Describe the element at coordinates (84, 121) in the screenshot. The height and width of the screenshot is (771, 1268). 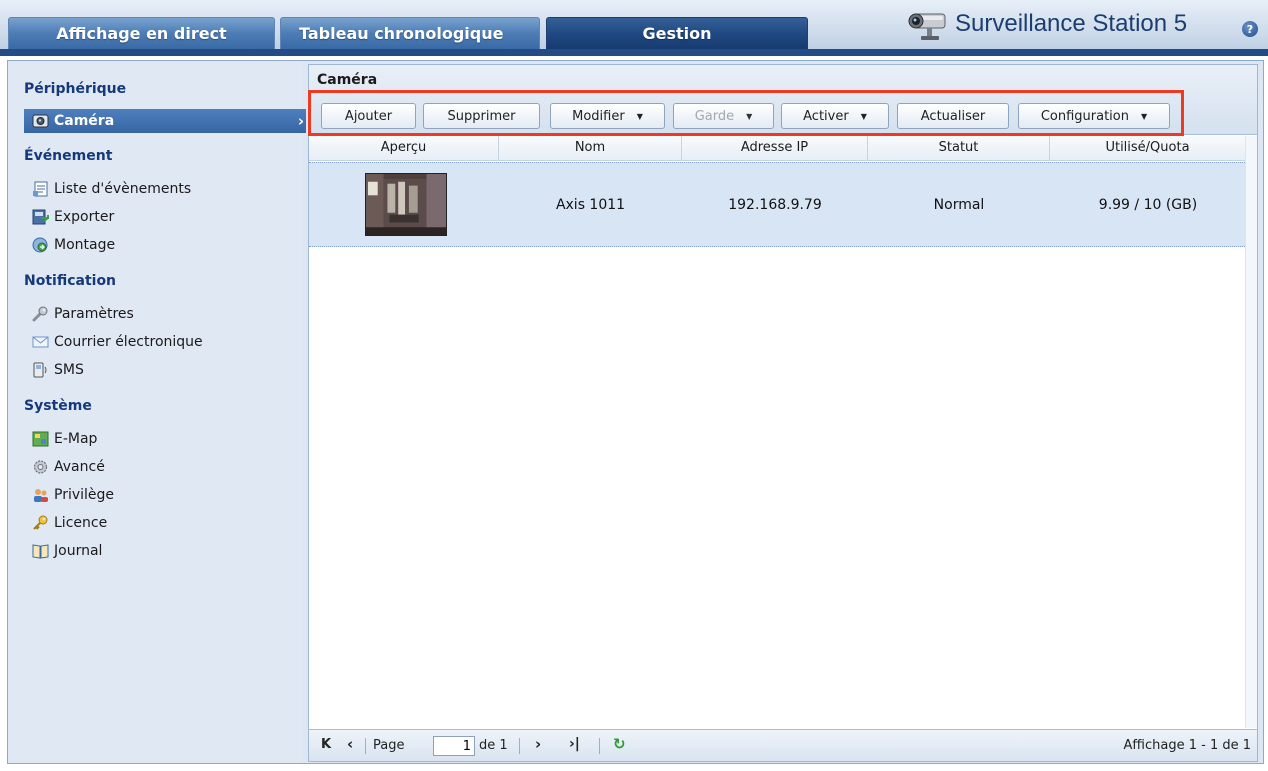
I see `sidebar-item-label: Caméra` at that location.